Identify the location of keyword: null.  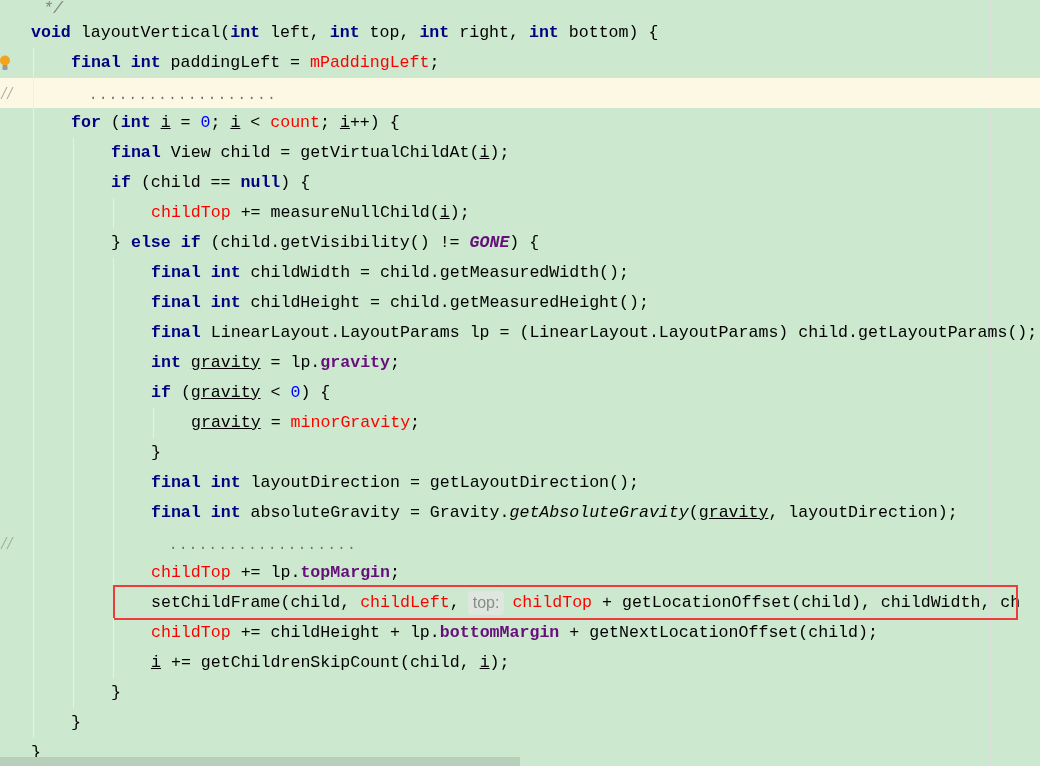
(260, 182).